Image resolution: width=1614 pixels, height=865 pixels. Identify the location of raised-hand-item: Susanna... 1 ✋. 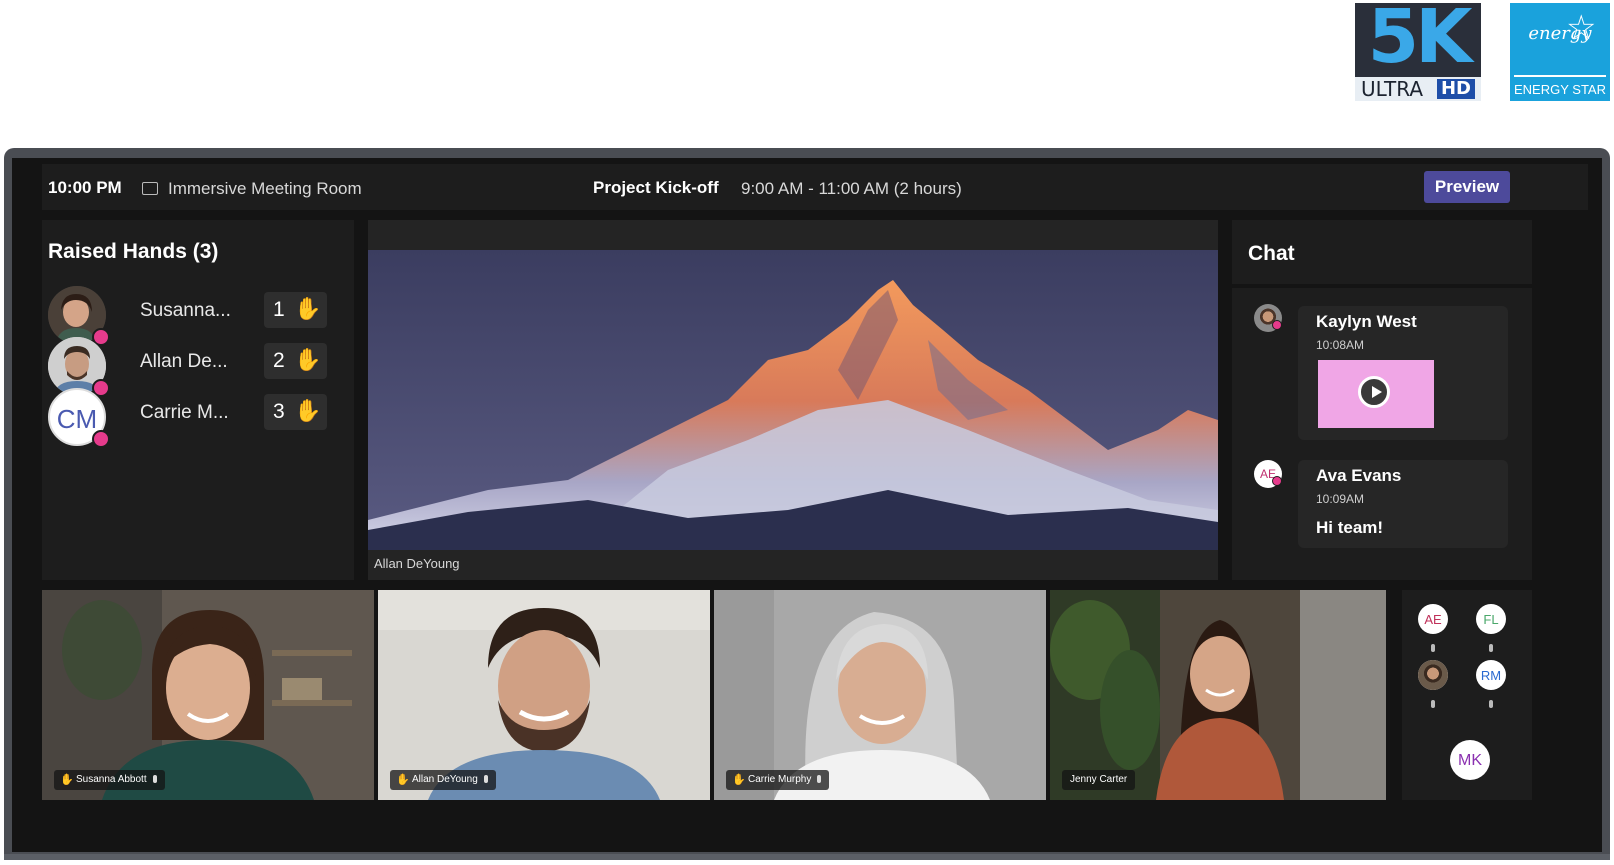
(198, 316).